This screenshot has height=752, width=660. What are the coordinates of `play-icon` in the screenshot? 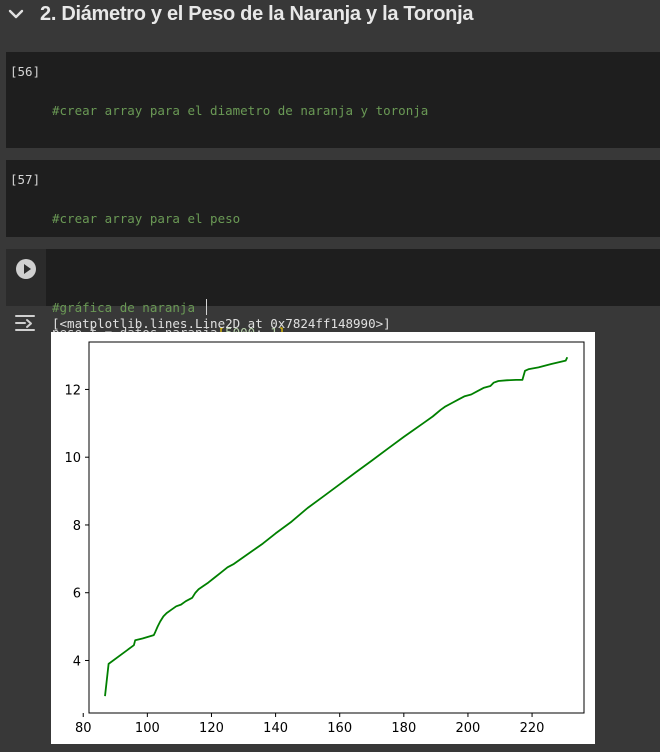 It's located at (26, 269).